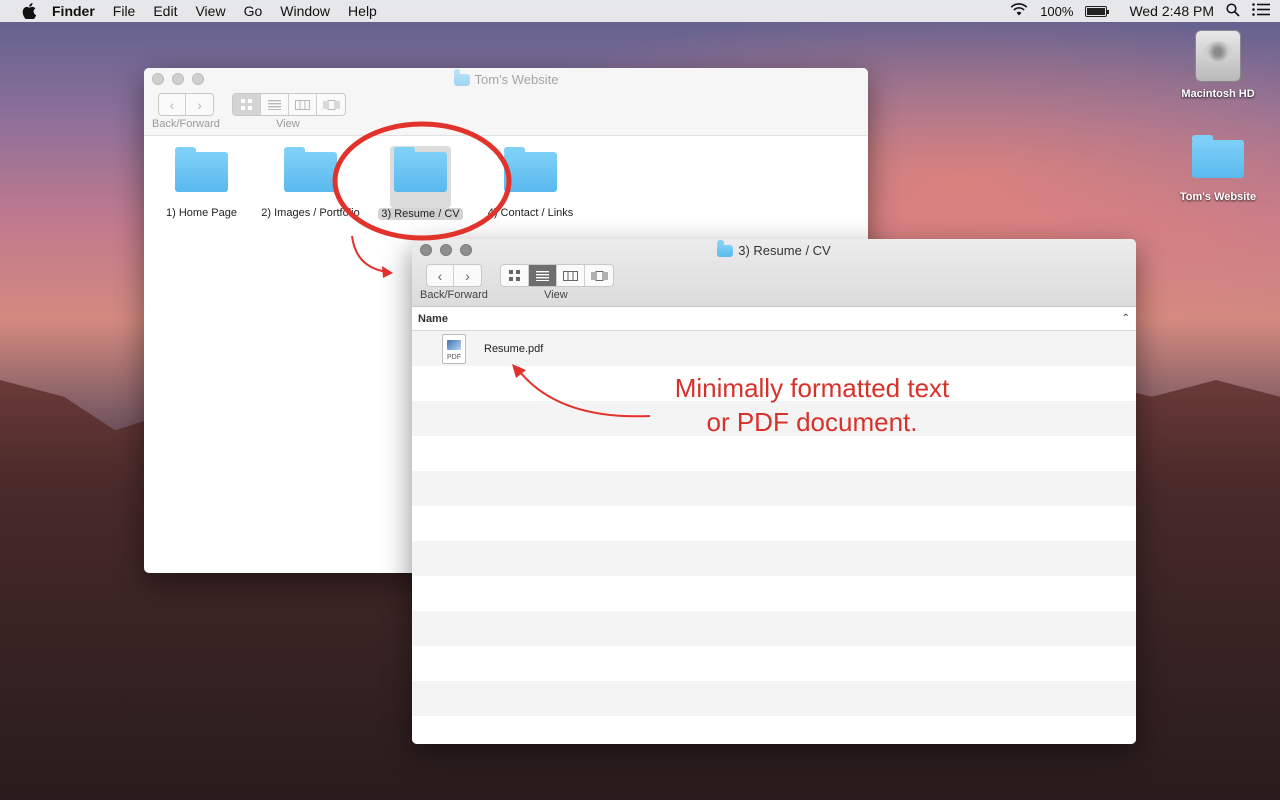 The image size is (1280, 800). What do you see at coordinates (73, 11) in the screenshot?
I see `menu-finder: Finder` at bounding box center [73, 11].